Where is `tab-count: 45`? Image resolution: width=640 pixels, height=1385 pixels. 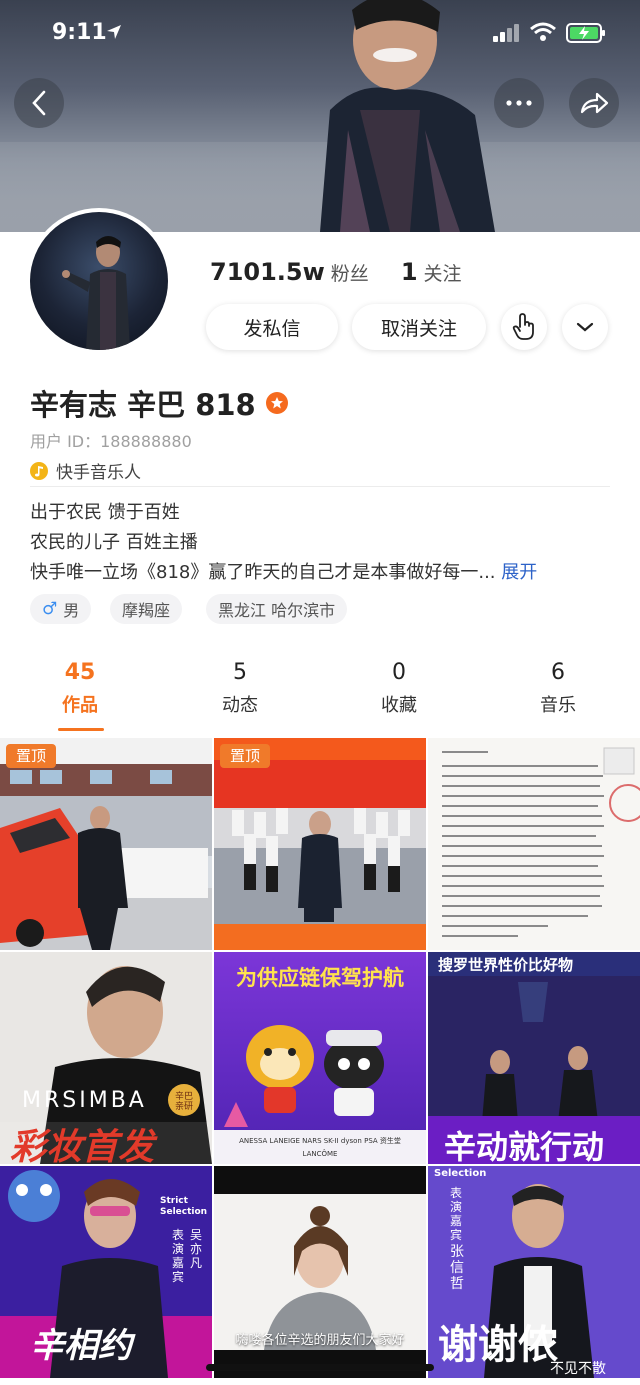
tab-count: 45 is located at coordinates (80, 672).